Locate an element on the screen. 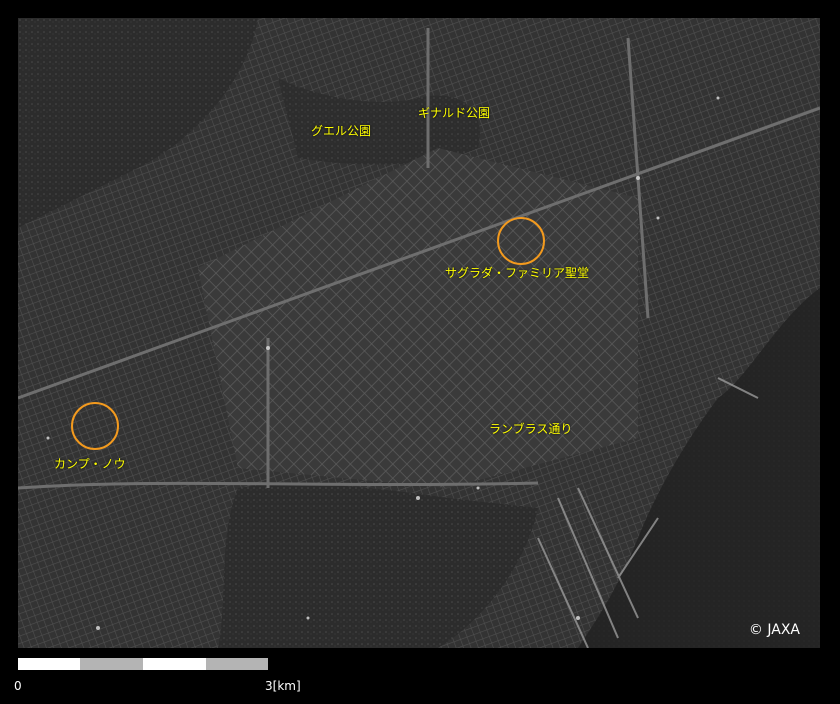  label-park-guell: グエル公園 is located at coordinates (341, 131).